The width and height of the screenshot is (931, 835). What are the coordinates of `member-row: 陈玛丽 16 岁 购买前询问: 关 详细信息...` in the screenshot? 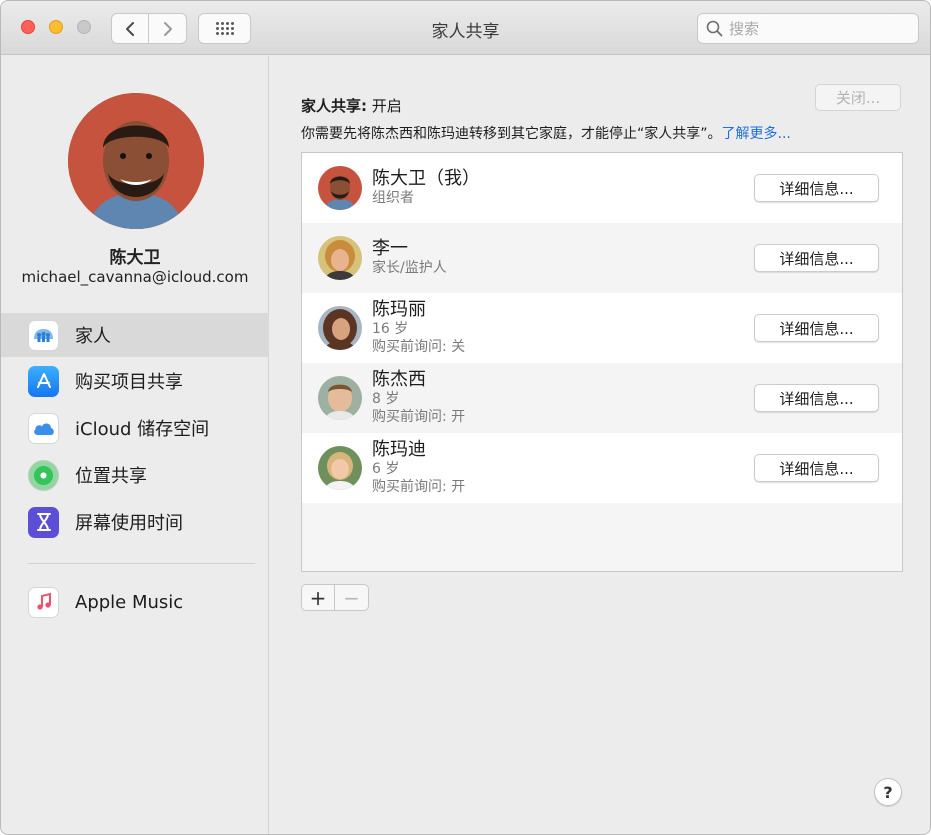 It's located at (602, 328).